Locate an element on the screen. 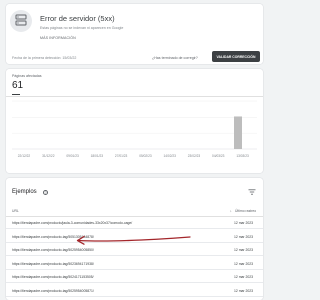  x-tick-label: 31/12/22 is located at coordinates (48, 156).